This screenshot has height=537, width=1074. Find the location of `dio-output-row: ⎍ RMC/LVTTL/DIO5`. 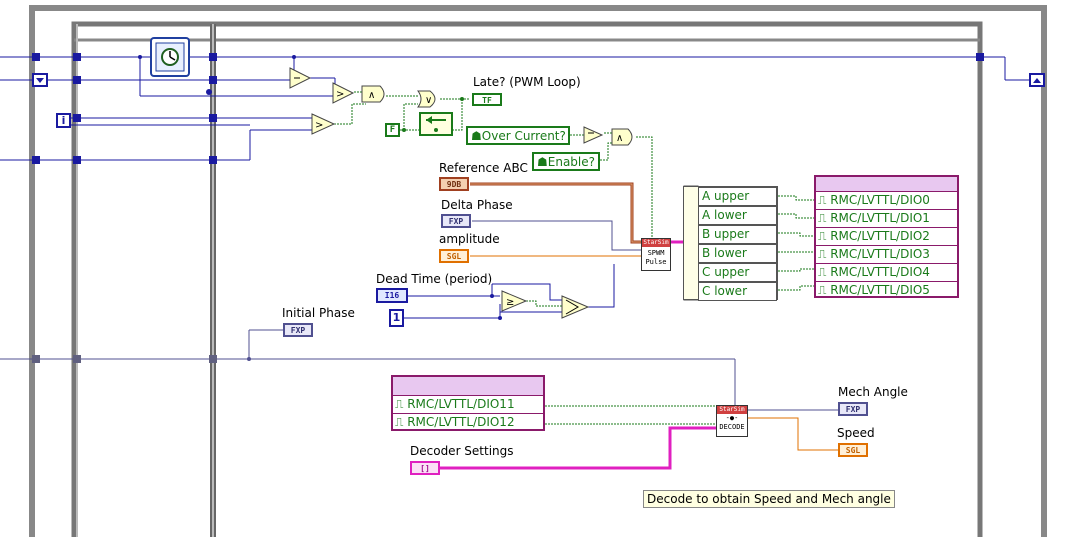

dio-output-row: ⎍ RMC/LVTTL/DIO5 is located at coordinates (886, 290).